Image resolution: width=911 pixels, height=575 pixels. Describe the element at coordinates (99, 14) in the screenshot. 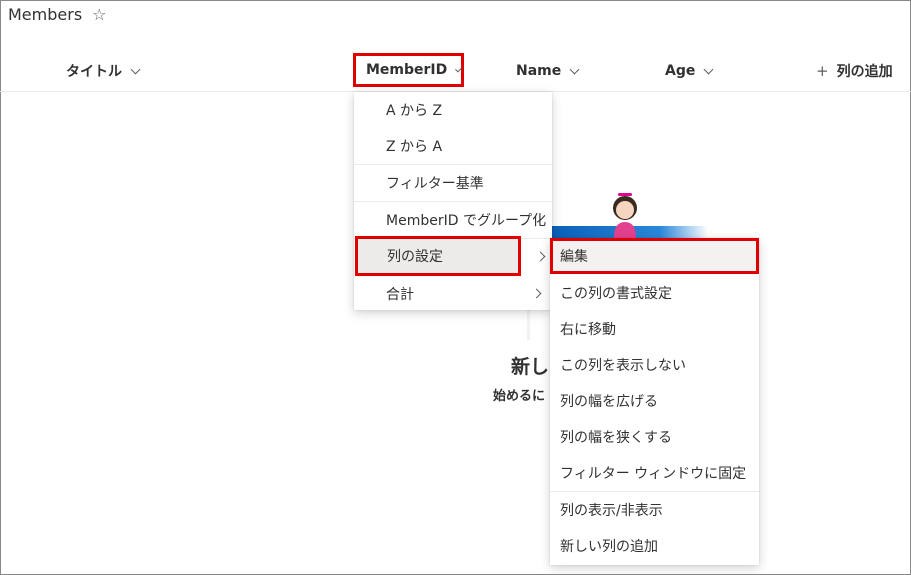

I see `favorite-star-icon: ☆` at that location.